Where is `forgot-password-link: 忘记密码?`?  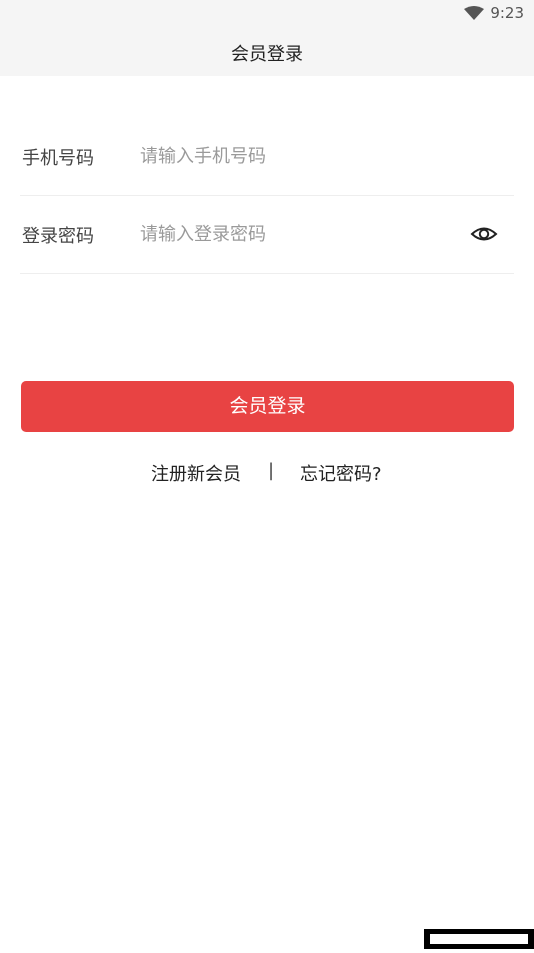
forgot-password-link: 忘记密码? is located at coordinates (341, 473).